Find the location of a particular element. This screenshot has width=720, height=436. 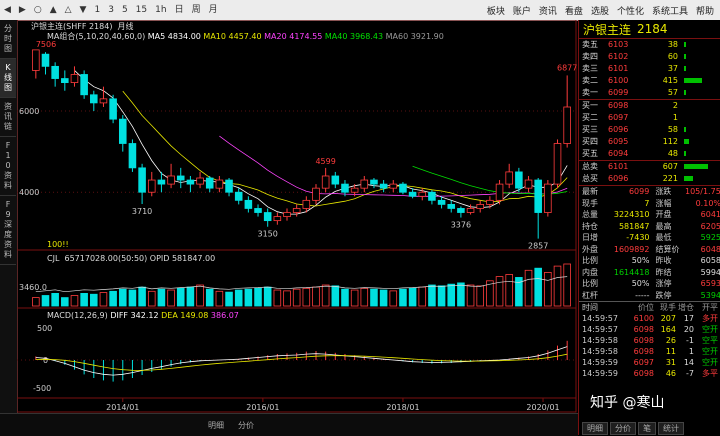

quote-code: 2184 is located at coordinates (652, 29).